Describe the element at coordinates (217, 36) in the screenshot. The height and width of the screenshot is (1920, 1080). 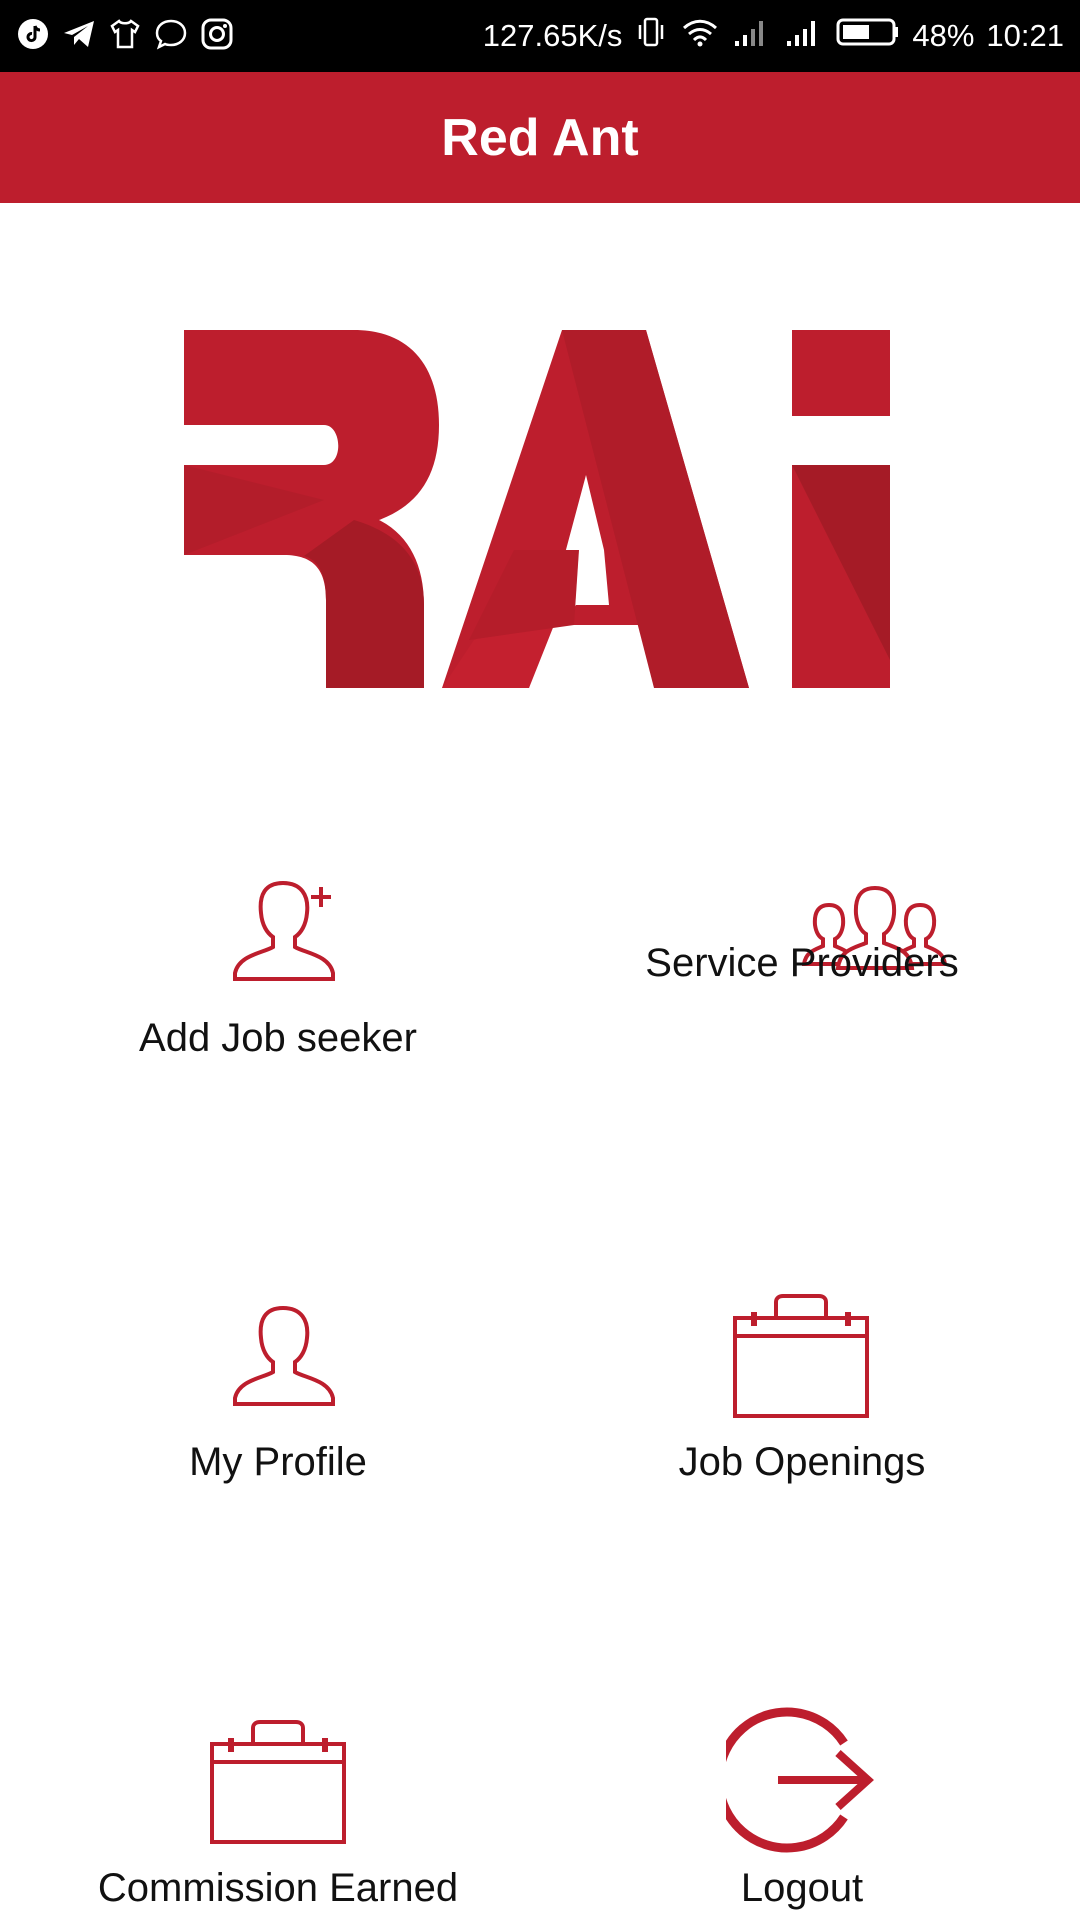
I see `instagram-icon` at that location.